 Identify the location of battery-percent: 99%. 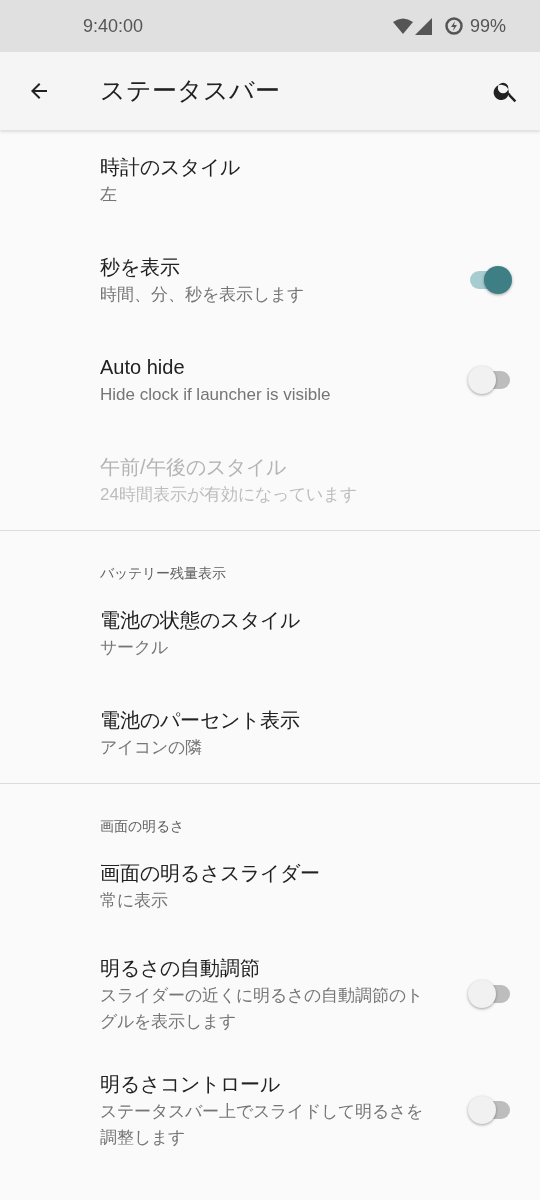
(487, 26).